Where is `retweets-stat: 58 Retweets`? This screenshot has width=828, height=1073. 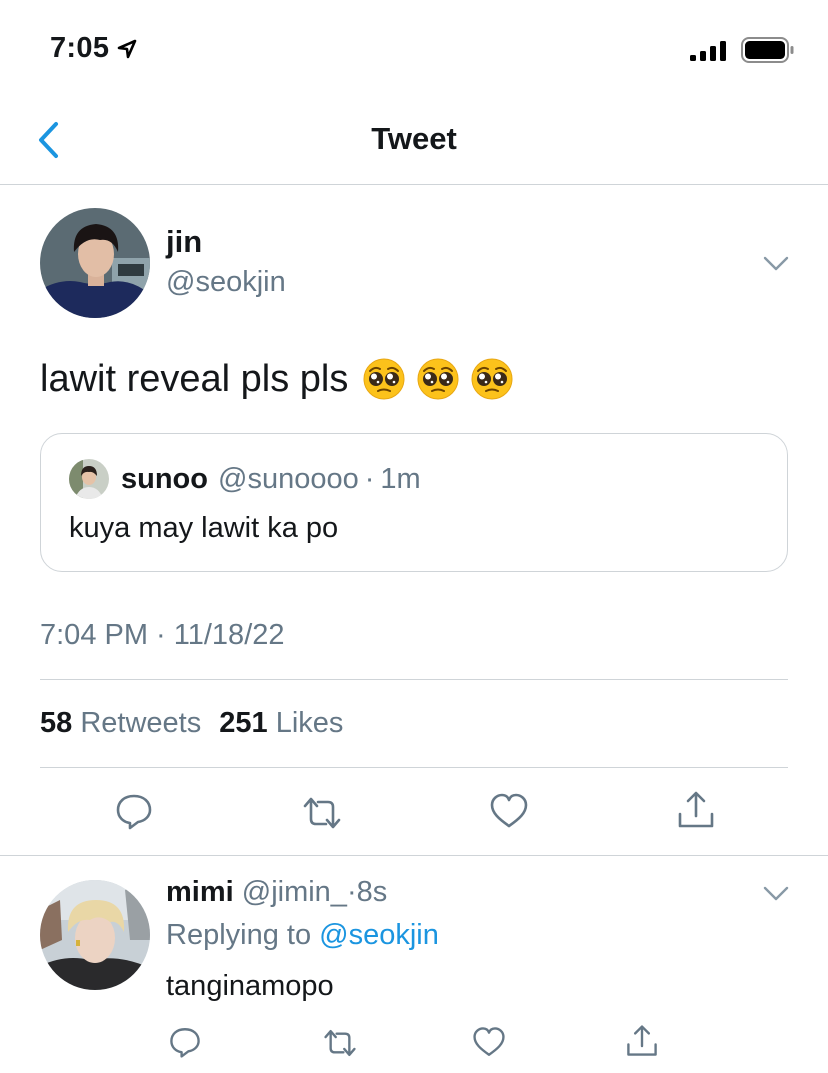 retweets-stat: 58 Retweets is located at coordinates (124, 723).